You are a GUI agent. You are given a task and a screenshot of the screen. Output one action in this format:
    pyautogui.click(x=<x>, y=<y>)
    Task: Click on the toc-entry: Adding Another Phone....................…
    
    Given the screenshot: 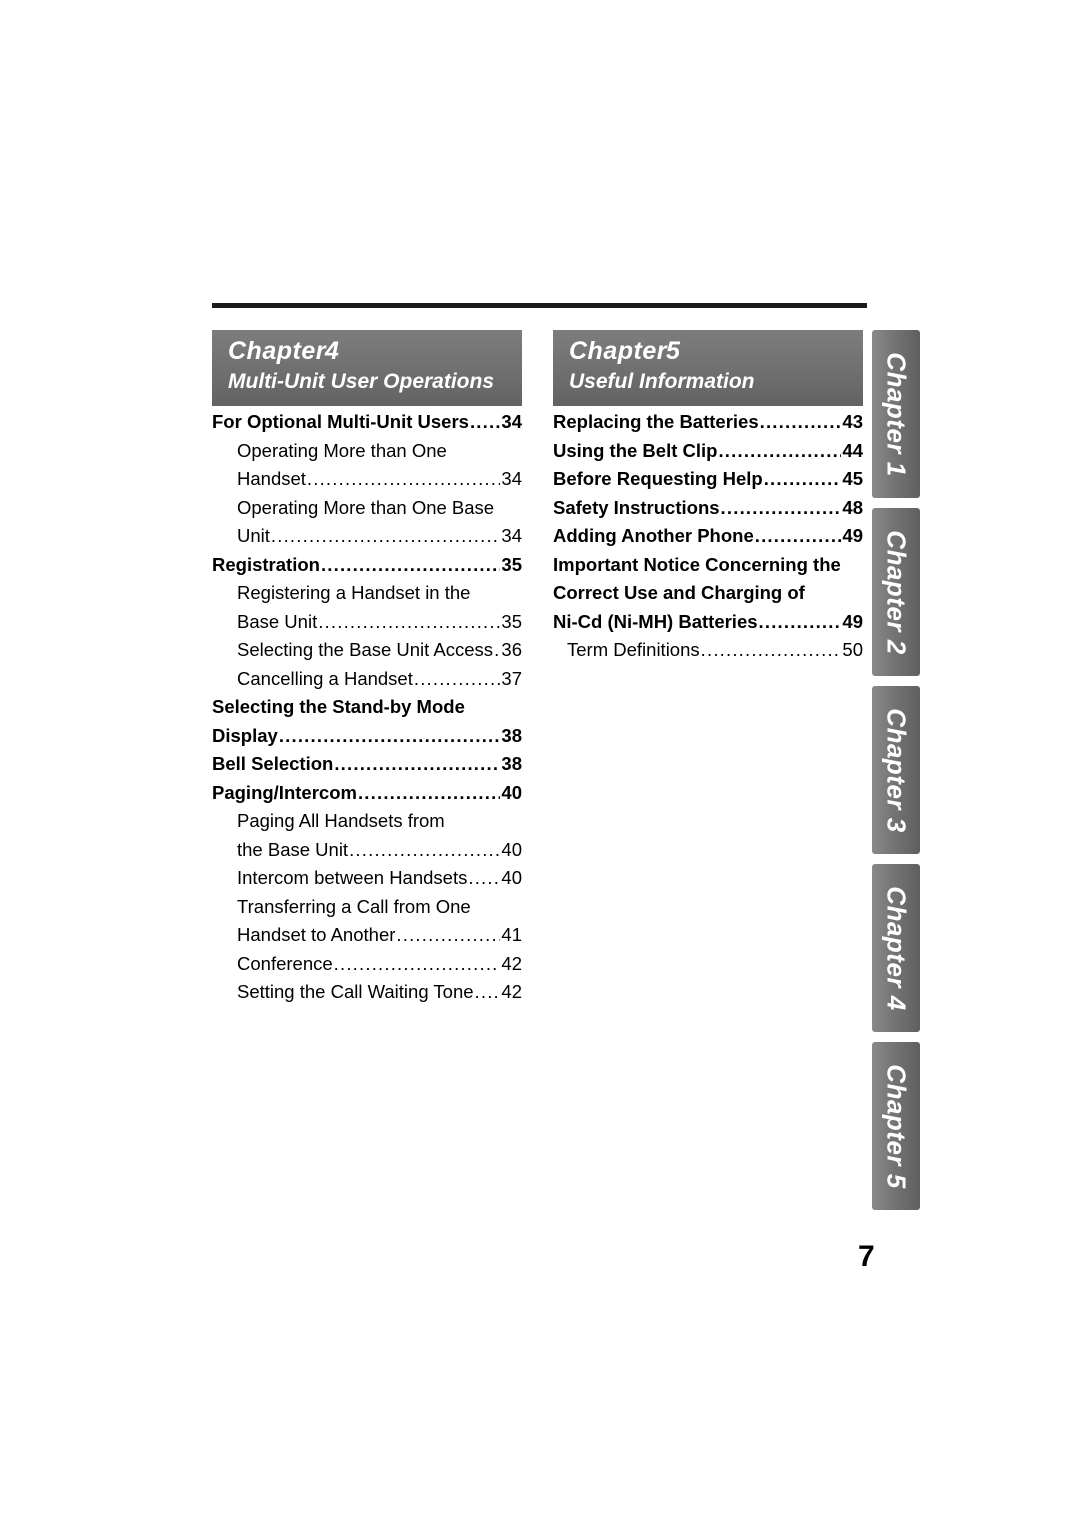 What is the action you would take?
    pyautogui.click(x=708, y=536)
    